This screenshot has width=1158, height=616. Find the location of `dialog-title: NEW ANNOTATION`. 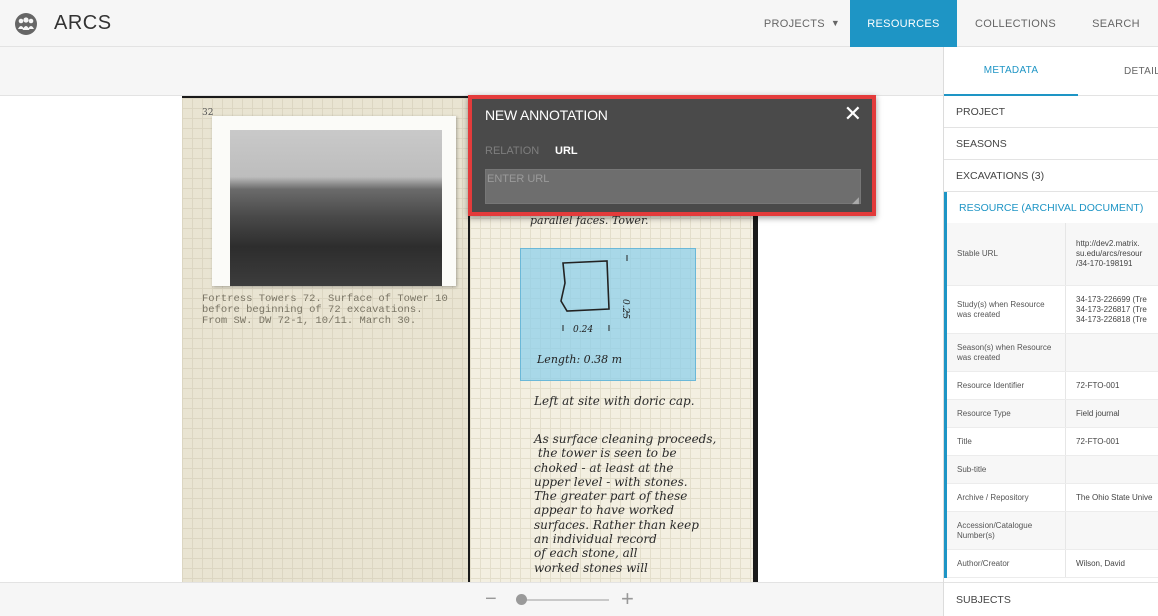

dialog-title: NEW ANNOTATION is located at coordinates (546, 115).